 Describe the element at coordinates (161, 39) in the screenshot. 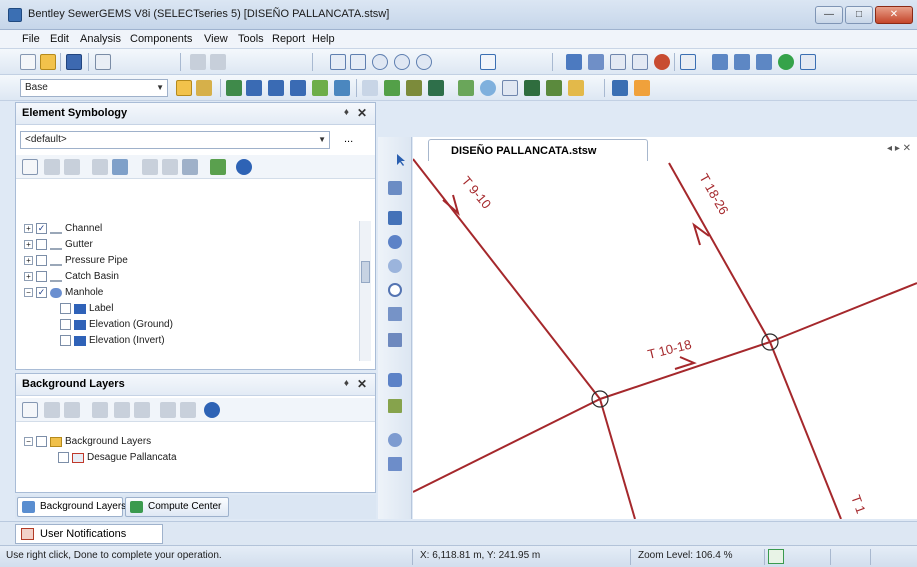

I see `menu-components: Components` at that location.